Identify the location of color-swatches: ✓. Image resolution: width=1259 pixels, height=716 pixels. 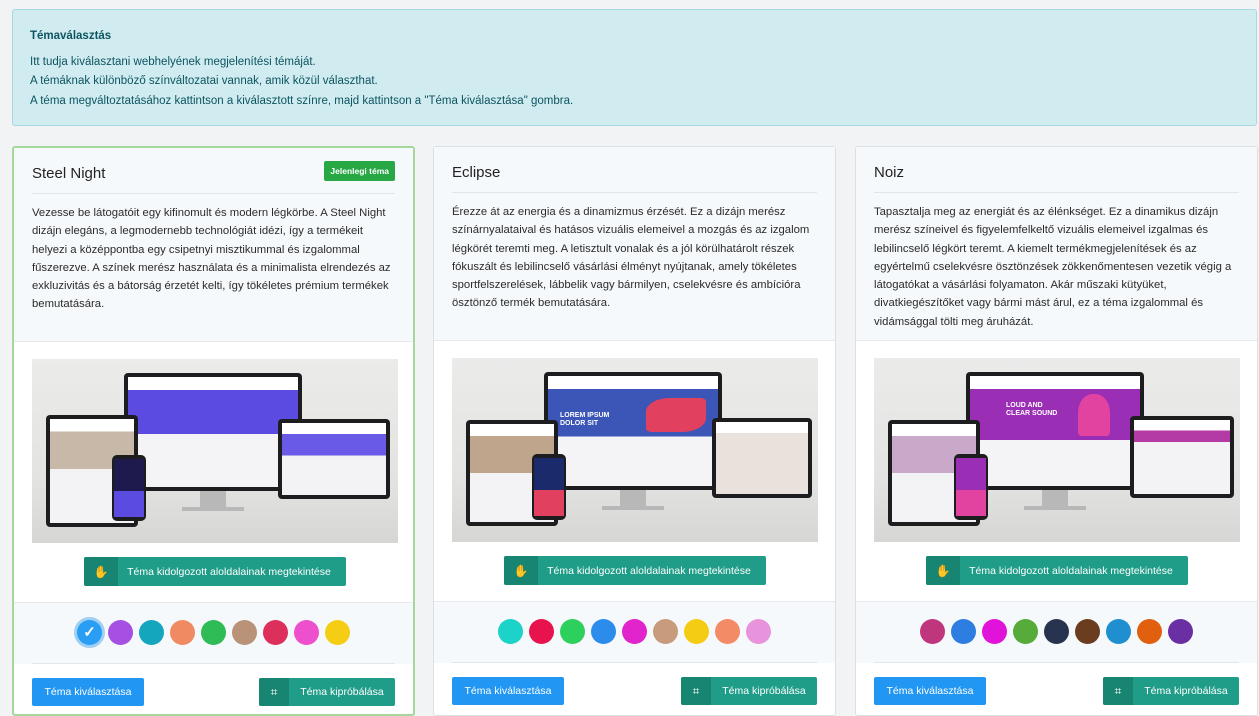
(213, 633).